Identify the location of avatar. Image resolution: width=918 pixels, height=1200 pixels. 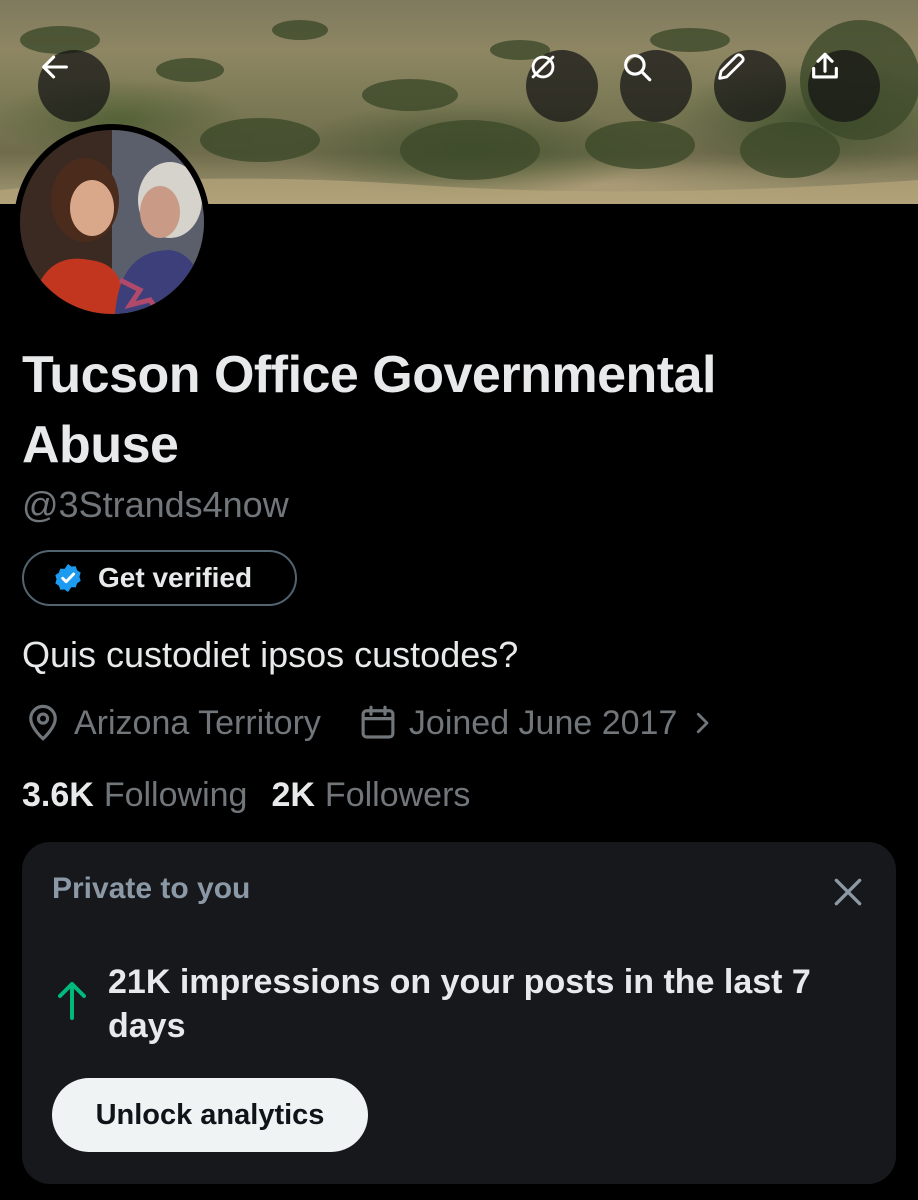
(112, 222).